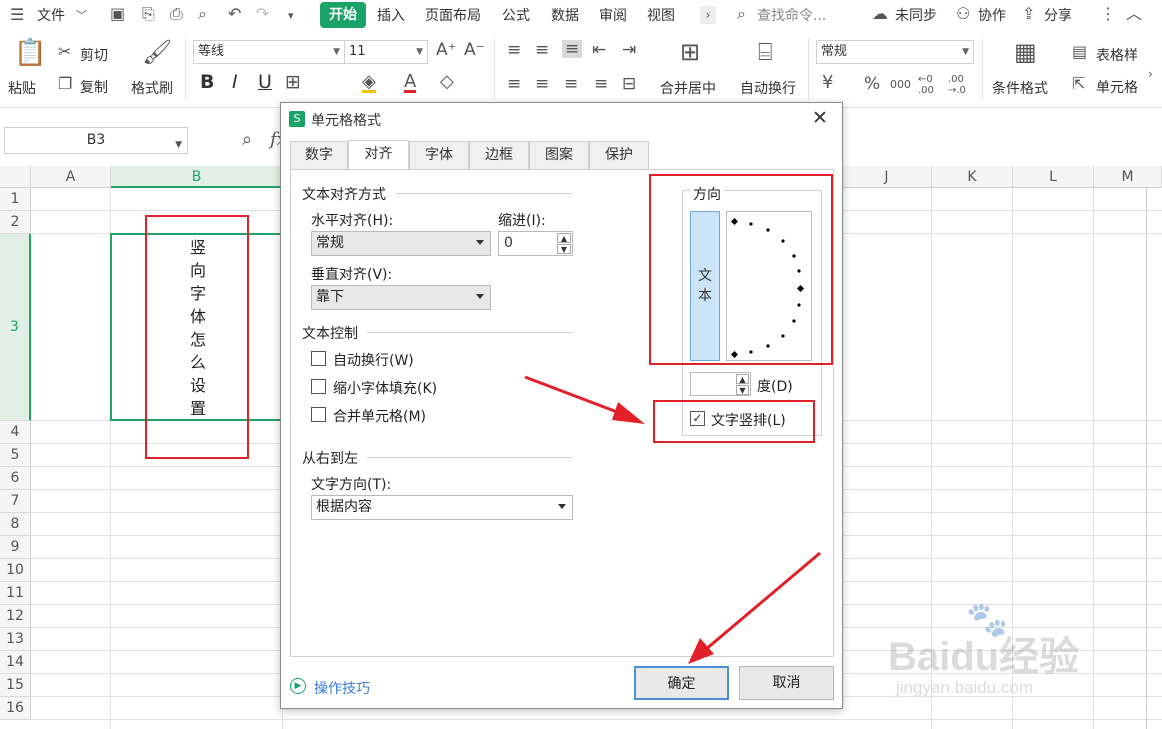 The height and width of the screenshot is (729, 1162). What do you see at coordinates (1023, 655) in the screenshot?
I see `baidu-watermark: Baidu经验 🐾 jingyan.baidu.com` at bounding box center [1023, 655].